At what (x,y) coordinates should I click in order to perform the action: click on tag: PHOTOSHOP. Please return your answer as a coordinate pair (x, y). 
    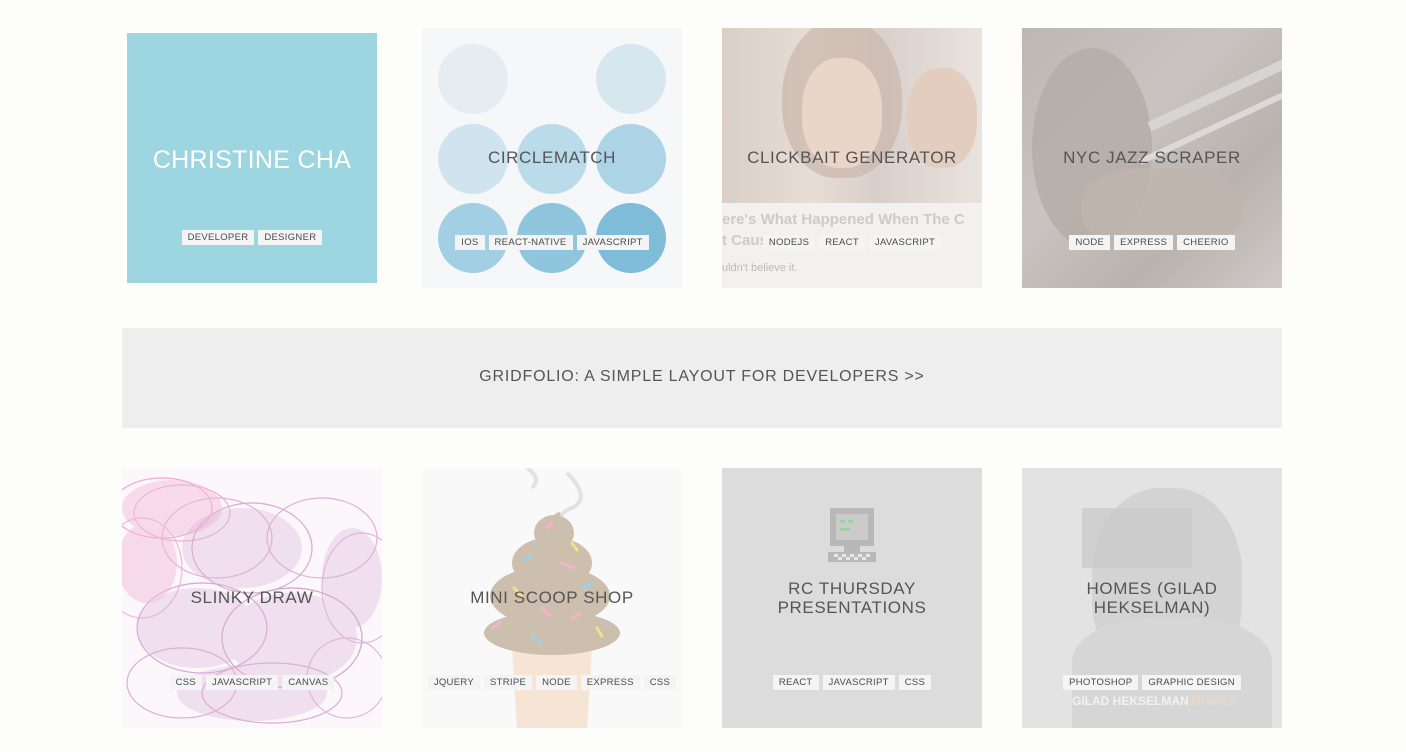
    Looking at the image, I should click on (1101, 682).